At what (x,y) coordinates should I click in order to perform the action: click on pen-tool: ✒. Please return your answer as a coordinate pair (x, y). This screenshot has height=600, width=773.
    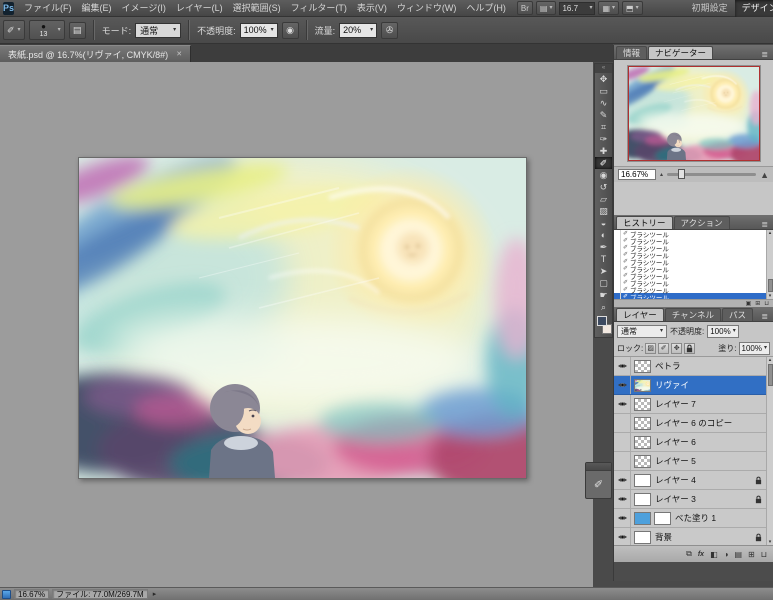
    Looking at the image, I should click on (603, 247).